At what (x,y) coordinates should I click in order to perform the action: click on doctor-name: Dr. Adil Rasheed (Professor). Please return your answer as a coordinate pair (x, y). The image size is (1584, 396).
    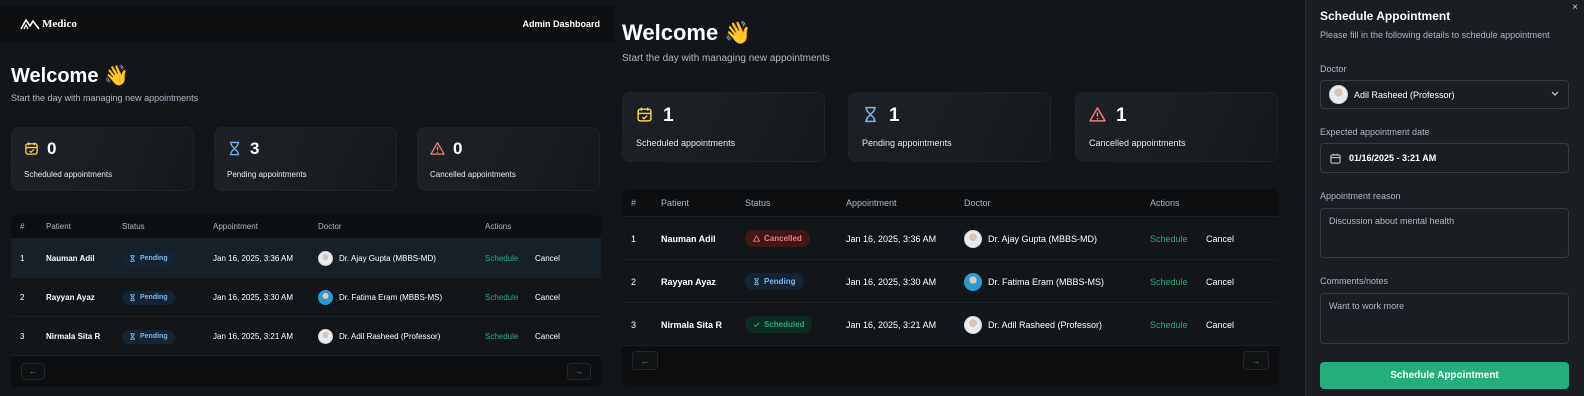
    Looking at the image, I should click on (1045, 324).